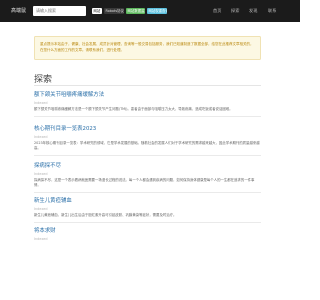  Describe the element at coordinates (97, 11) in the screenshot. I see `badge-site: 网站` at that location.